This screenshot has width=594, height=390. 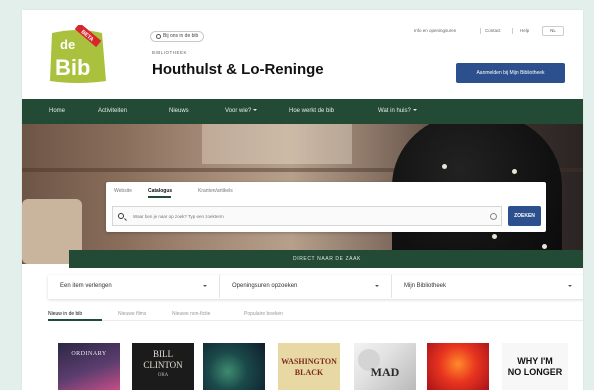 What do you see at coordinates (215, 191) in the screenshot?
I see `tab-kranten: Kranten/artikels` at bounding box center [215, 191].